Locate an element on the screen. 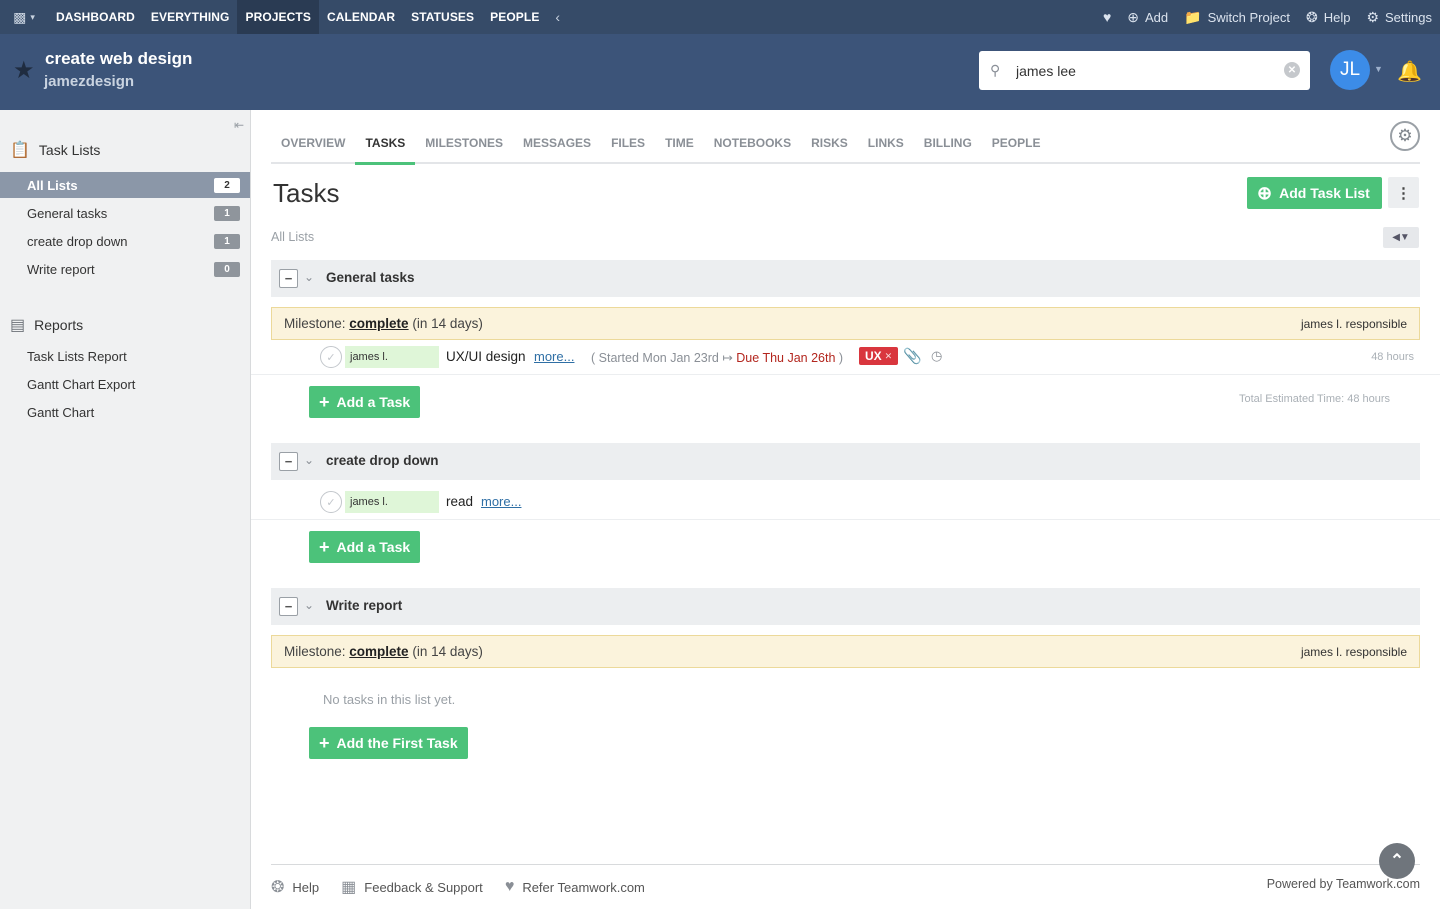 Image resolution: width=1440 pixels, height=909 pixels. clear-search-icon: ✕ is located at coordinates (1292, 70).